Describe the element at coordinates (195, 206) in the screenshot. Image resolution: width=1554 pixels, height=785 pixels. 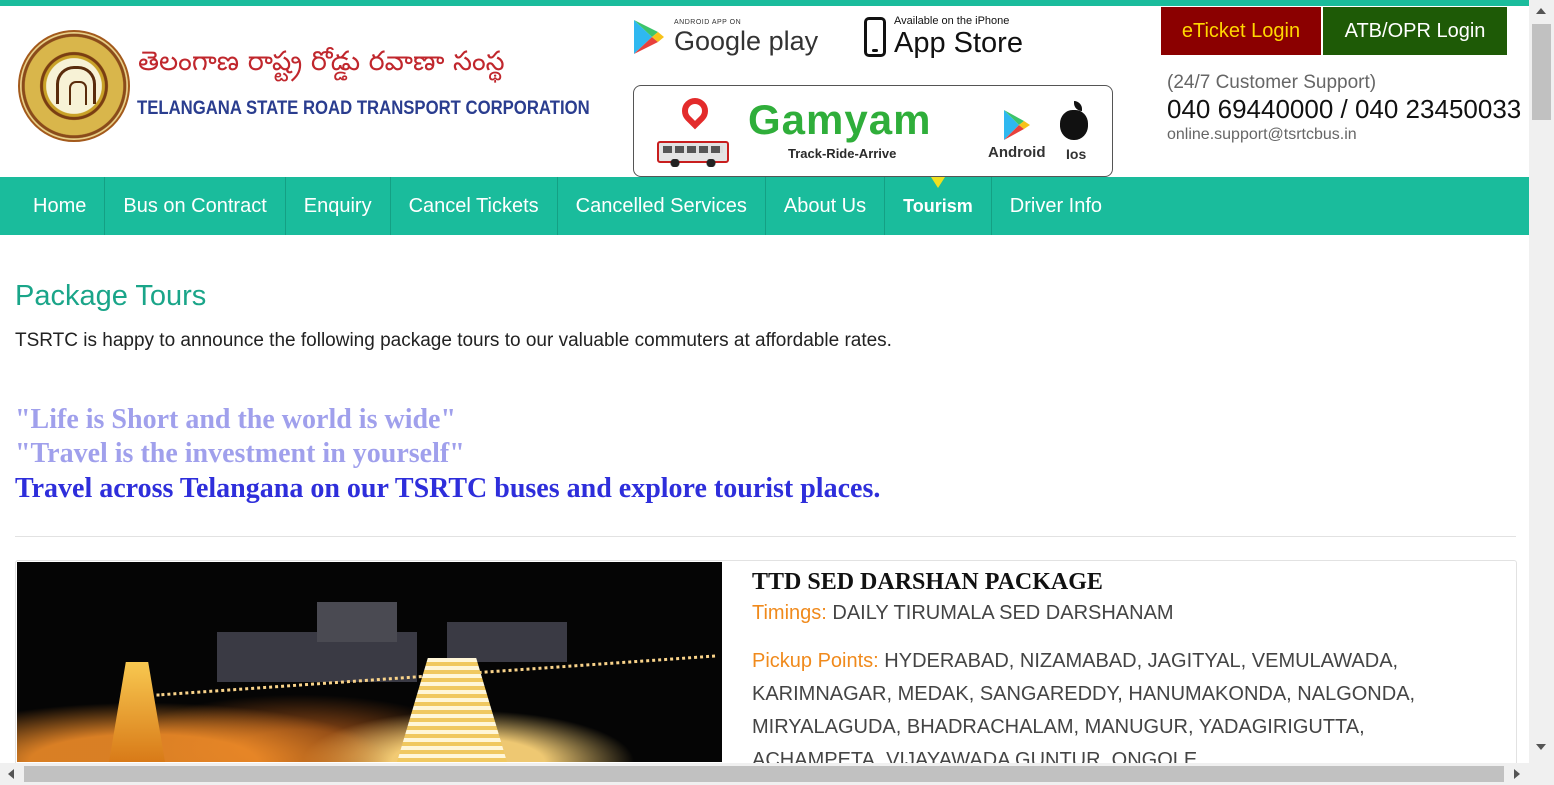
I see `nav-item-bus-on-contract: Bus on Contract` at that location.